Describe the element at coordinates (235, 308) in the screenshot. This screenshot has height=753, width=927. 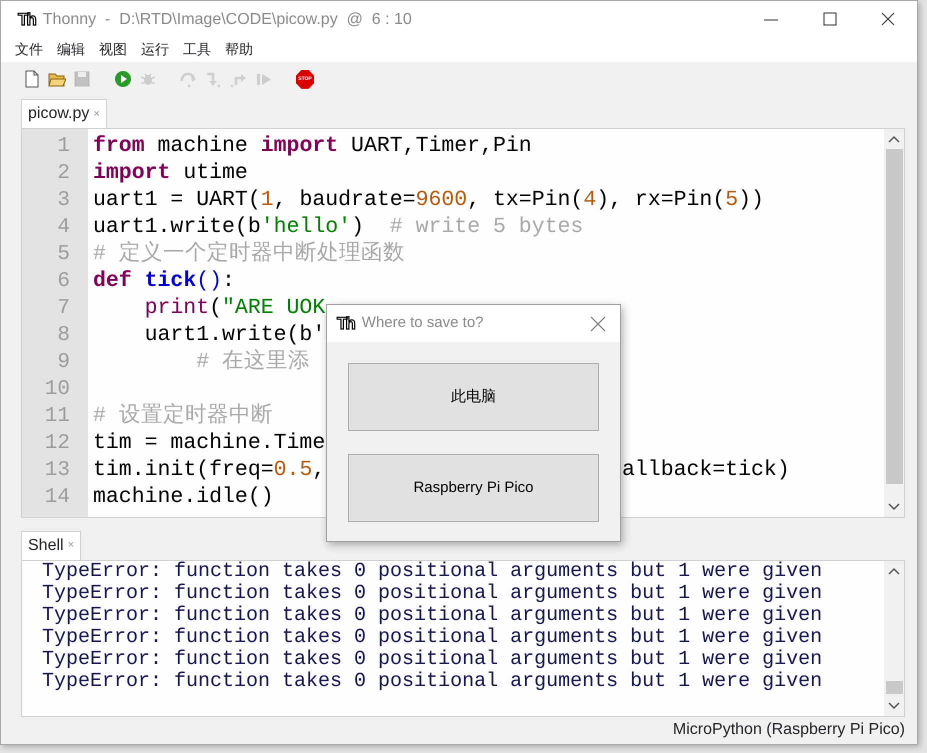
I see `code-line: print("ARE UOK` at that location.